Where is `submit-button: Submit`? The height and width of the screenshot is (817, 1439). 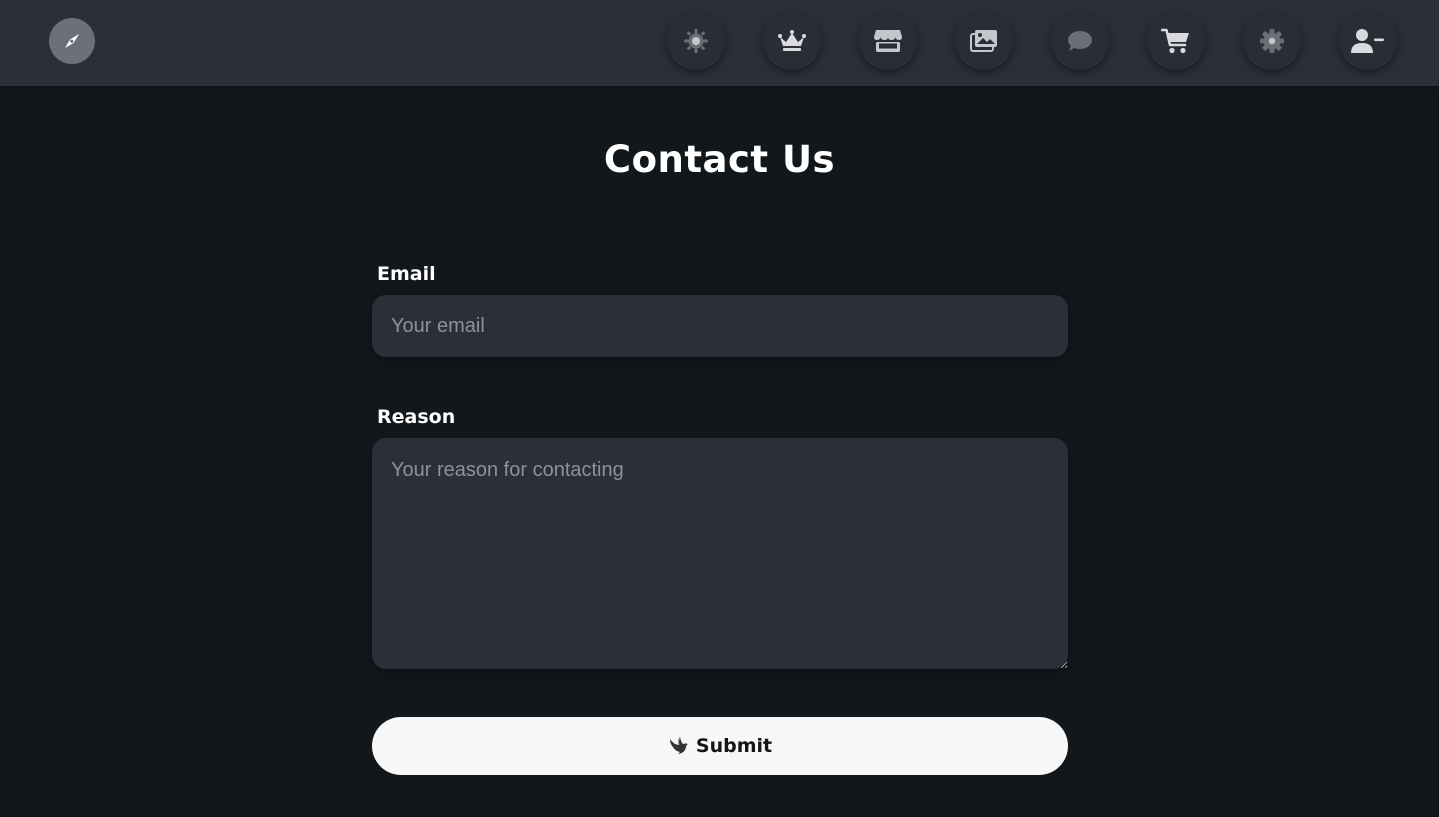
submit-button: Submit is located at coordinates (720, 746).